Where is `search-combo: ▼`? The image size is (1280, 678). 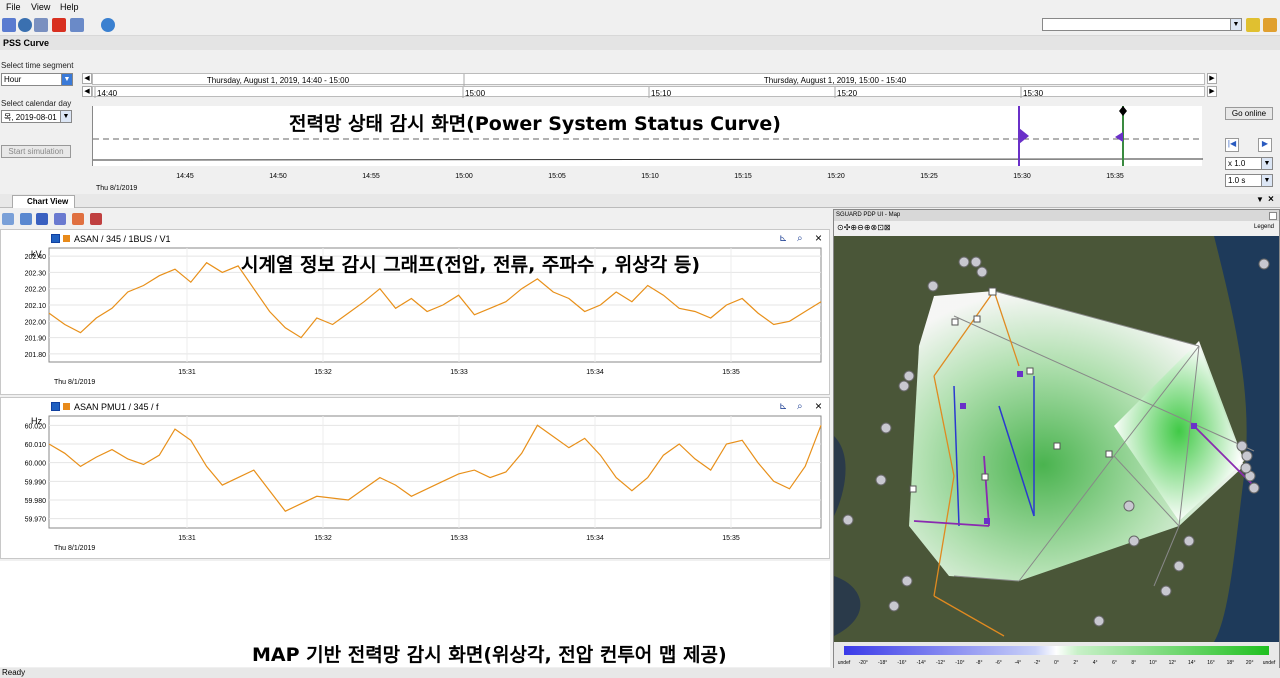 search-combo: ▼ is located at coordinates (1142, 24).